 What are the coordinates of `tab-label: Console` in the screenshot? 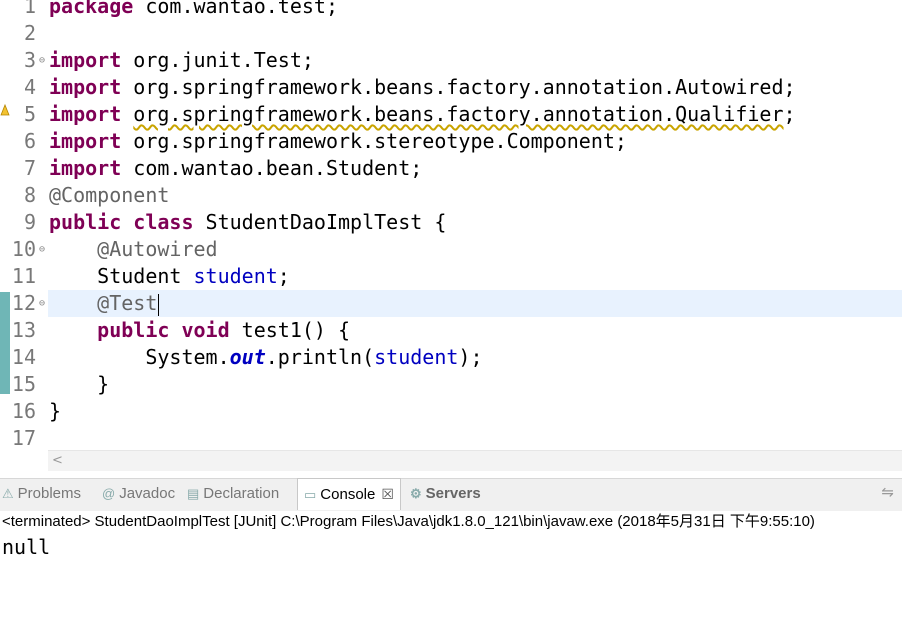 It's located at (348, 494).